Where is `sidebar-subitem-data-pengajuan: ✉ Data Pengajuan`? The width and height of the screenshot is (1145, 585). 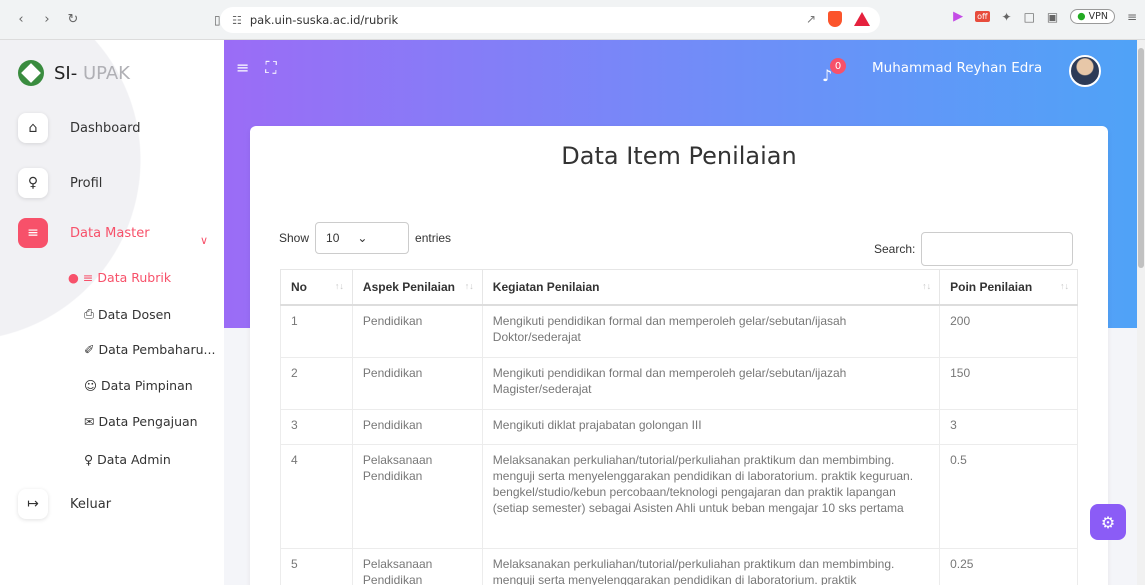 sidebar-subitem-data-pengajuan: ✉ Data Pengajuan is located at coordinates (141, 421).